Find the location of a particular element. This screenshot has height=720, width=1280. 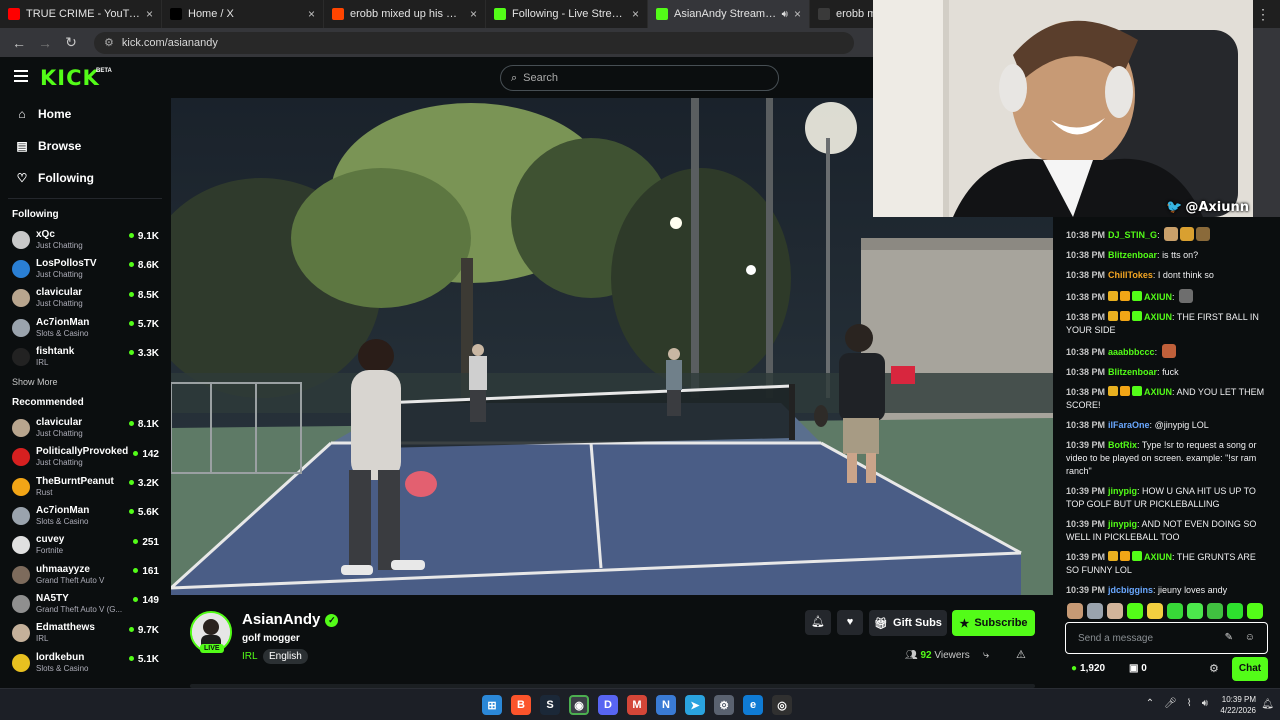

chat-username: aaabbbccc is located at coordinates (1131, 352).